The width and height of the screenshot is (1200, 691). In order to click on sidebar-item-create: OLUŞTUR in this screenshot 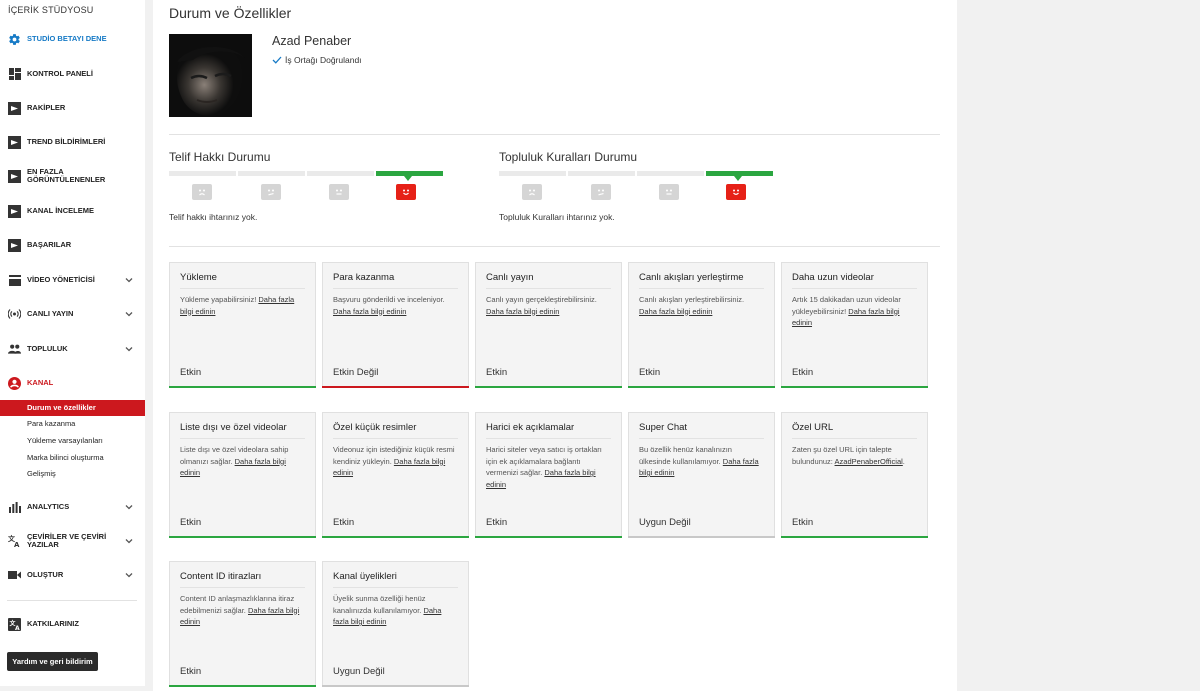, I will do `click(72, 575)`.